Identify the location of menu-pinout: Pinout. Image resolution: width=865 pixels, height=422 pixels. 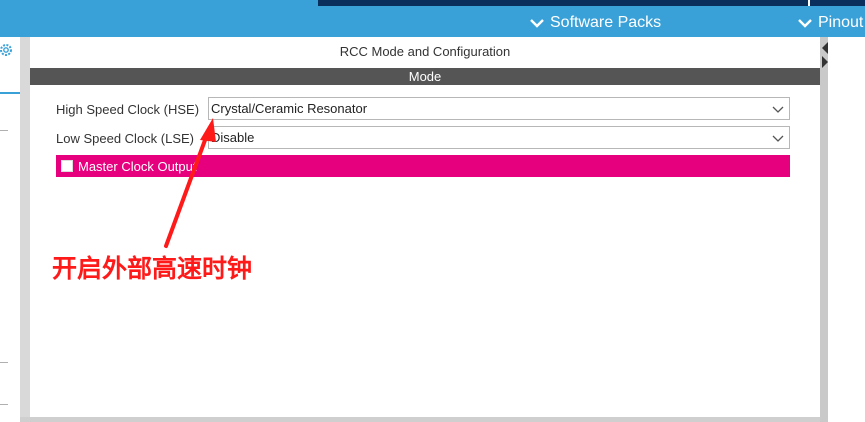
(830, 22).